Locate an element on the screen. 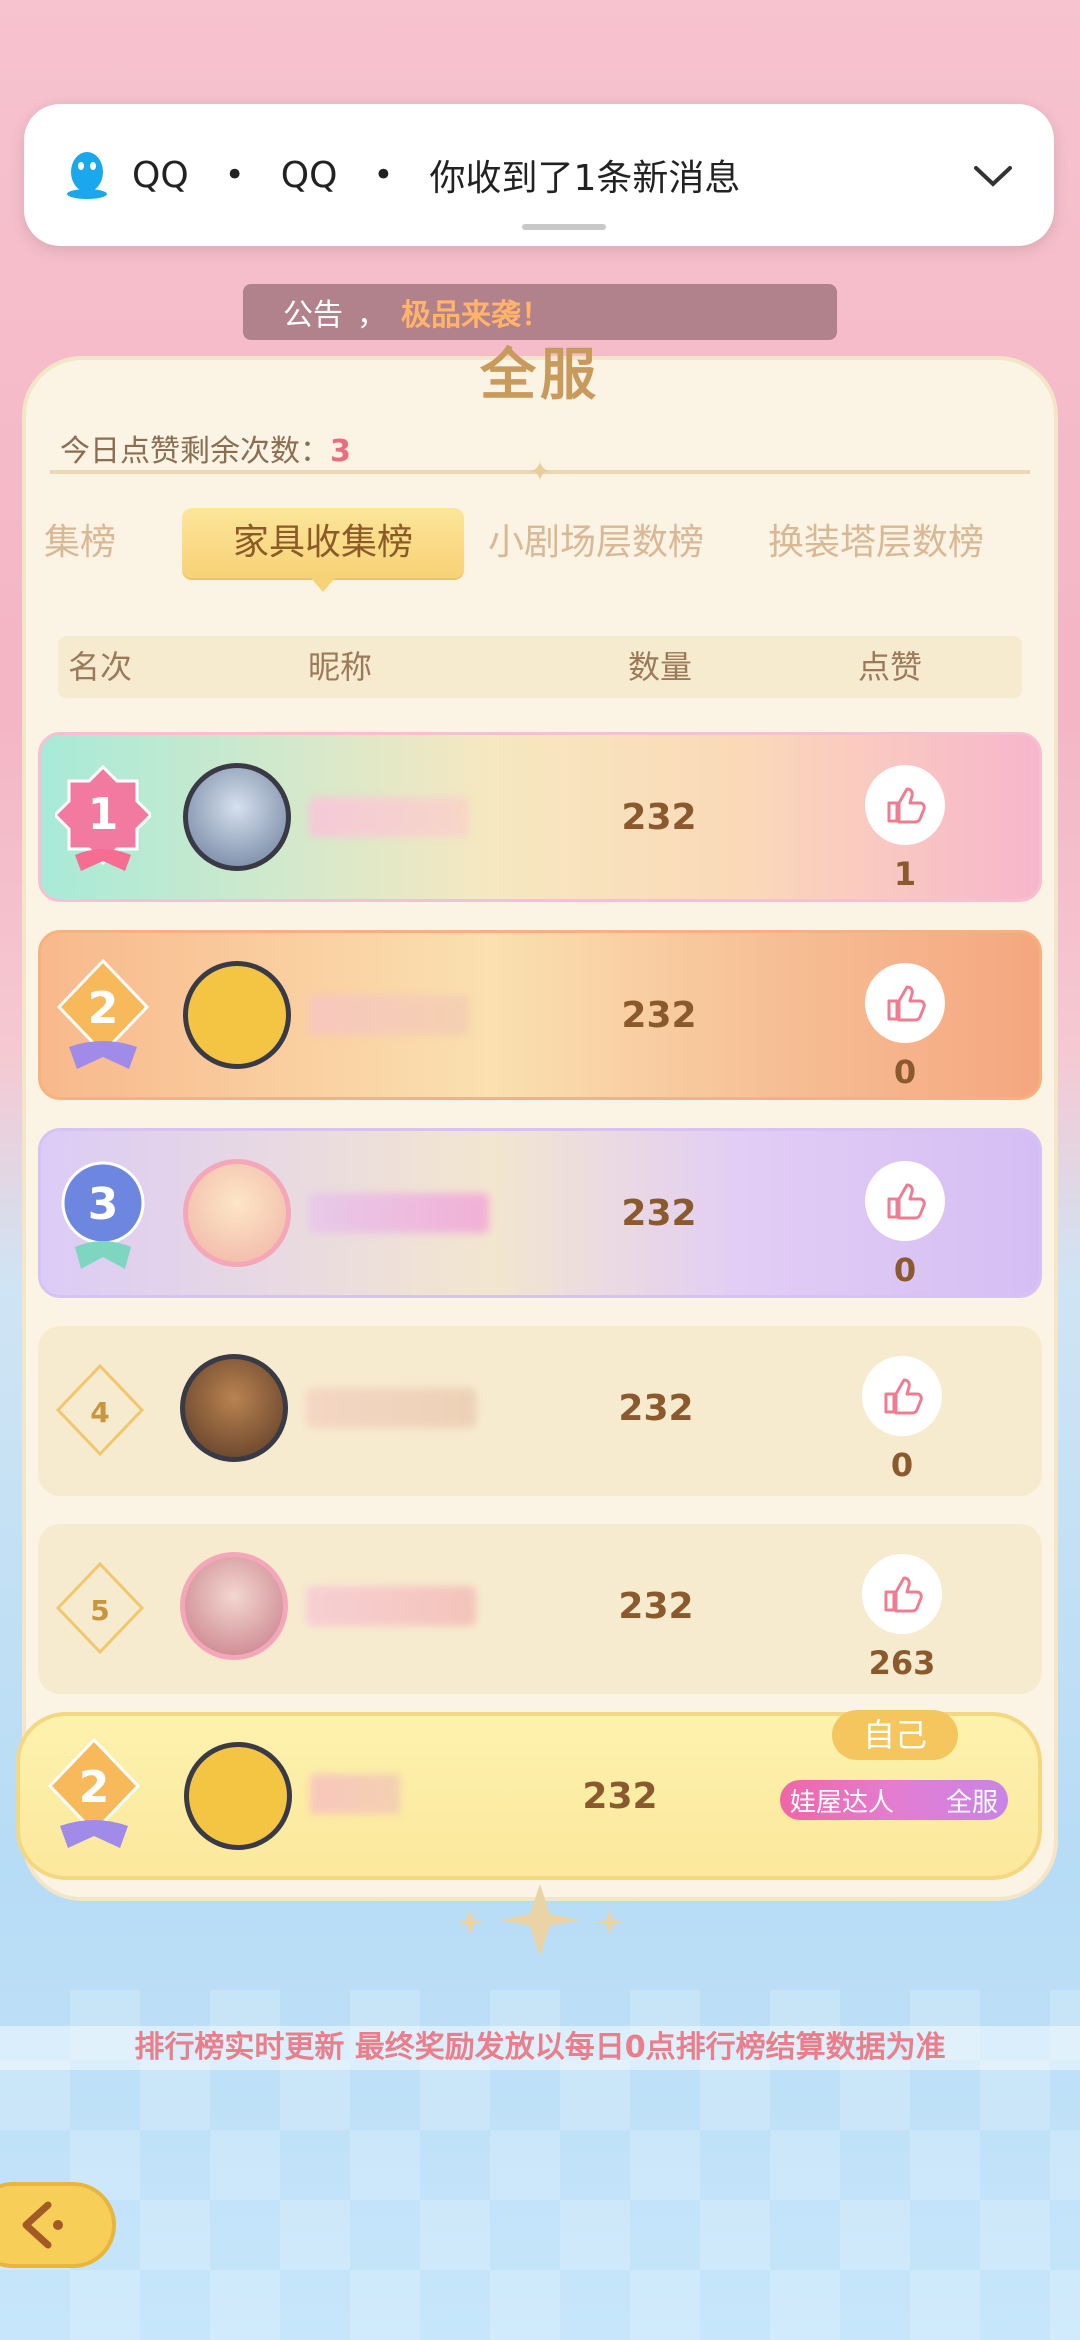  table-row: 4 232 0 is located at coordinates (540, 1411).